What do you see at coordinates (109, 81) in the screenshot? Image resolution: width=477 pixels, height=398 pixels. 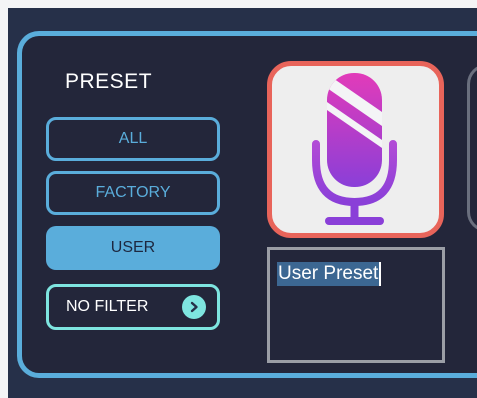 I see `preset-title: PRESET` at bounding box center [109, 81].